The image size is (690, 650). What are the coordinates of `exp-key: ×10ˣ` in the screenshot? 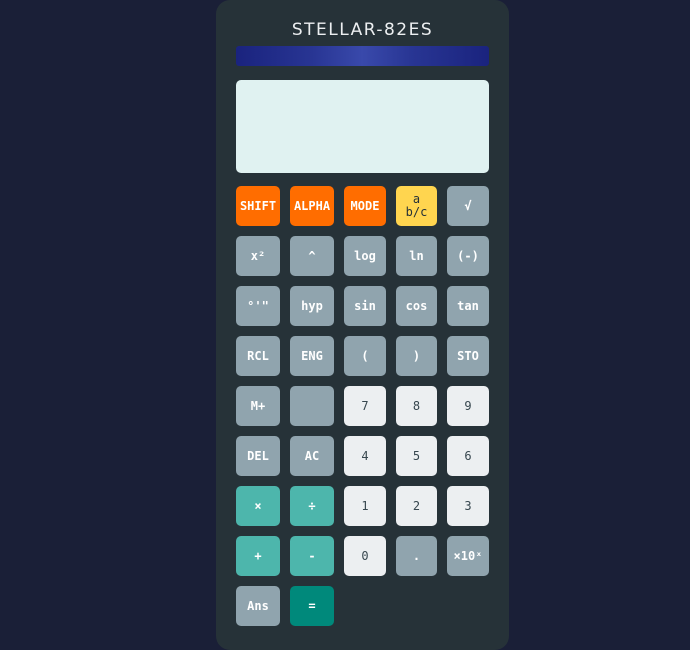 It's located at (468, 556).